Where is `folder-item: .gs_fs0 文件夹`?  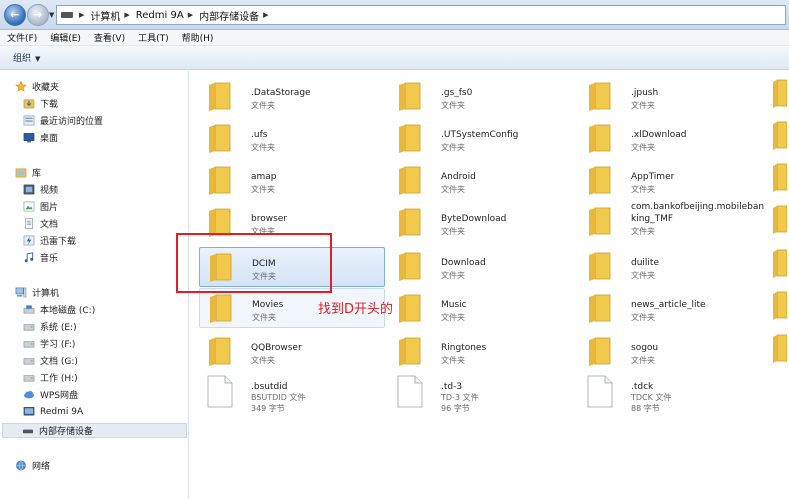 folder-item: .gs_fs0 文件夹 is located at coordinates (482, 97).